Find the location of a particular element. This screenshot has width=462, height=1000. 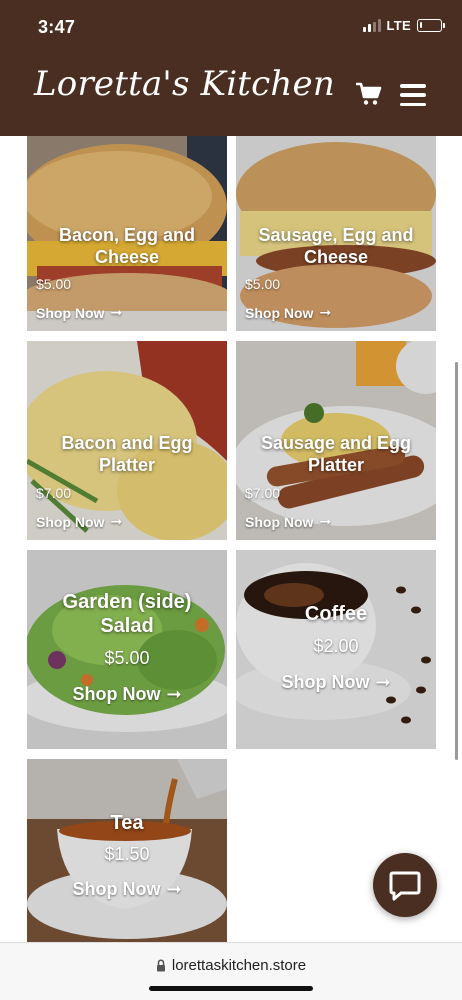

product-name: Bacon and Egg Platter is located at coordinates (127, 454).